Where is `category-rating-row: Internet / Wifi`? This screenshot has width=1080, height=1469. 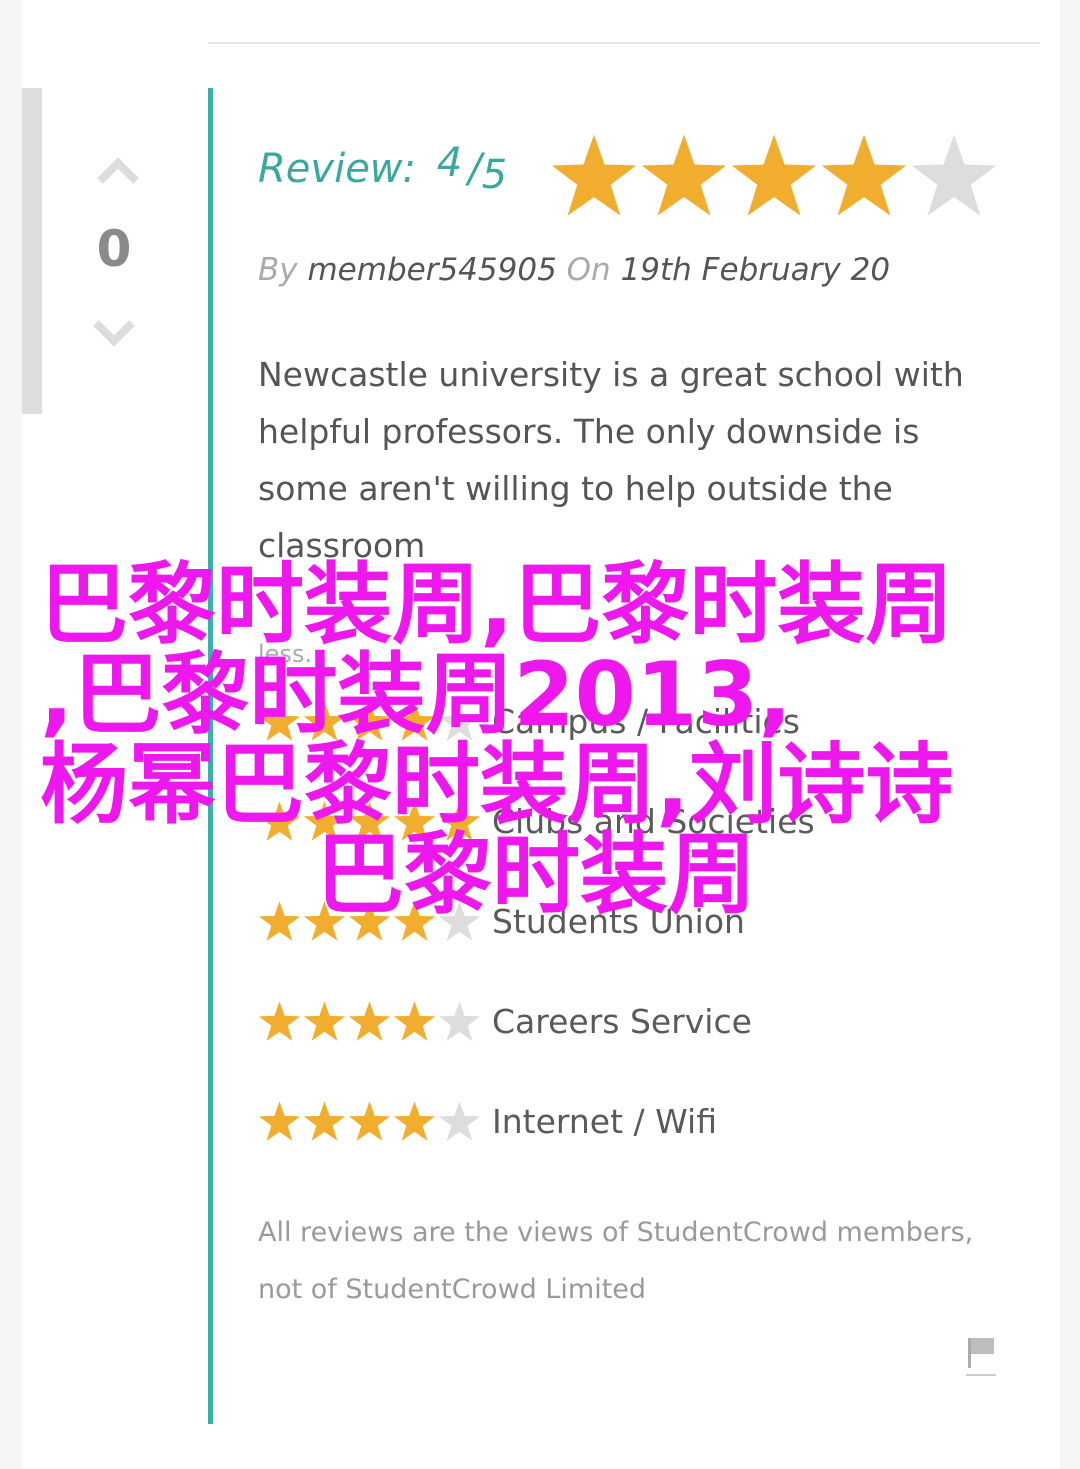 category-rating-row: Internet / Wifi is located at coordinates (487, 1121).